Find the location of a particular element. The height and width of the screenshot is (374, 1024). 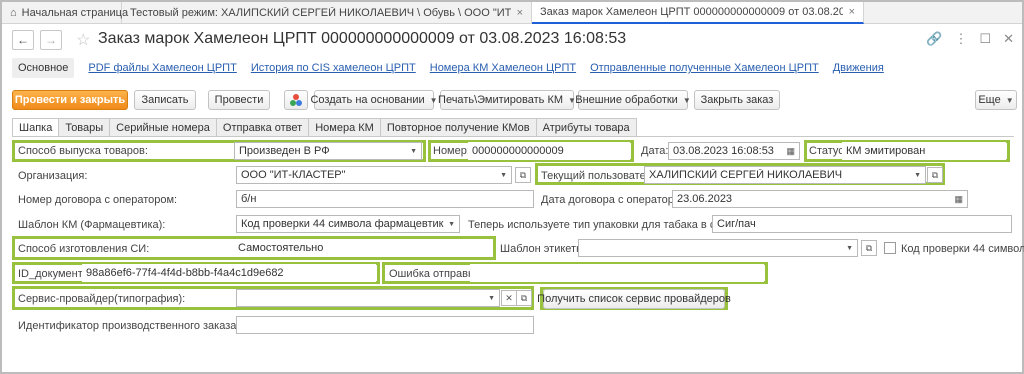

post-button: Провести is located at coordinates (239, 100).